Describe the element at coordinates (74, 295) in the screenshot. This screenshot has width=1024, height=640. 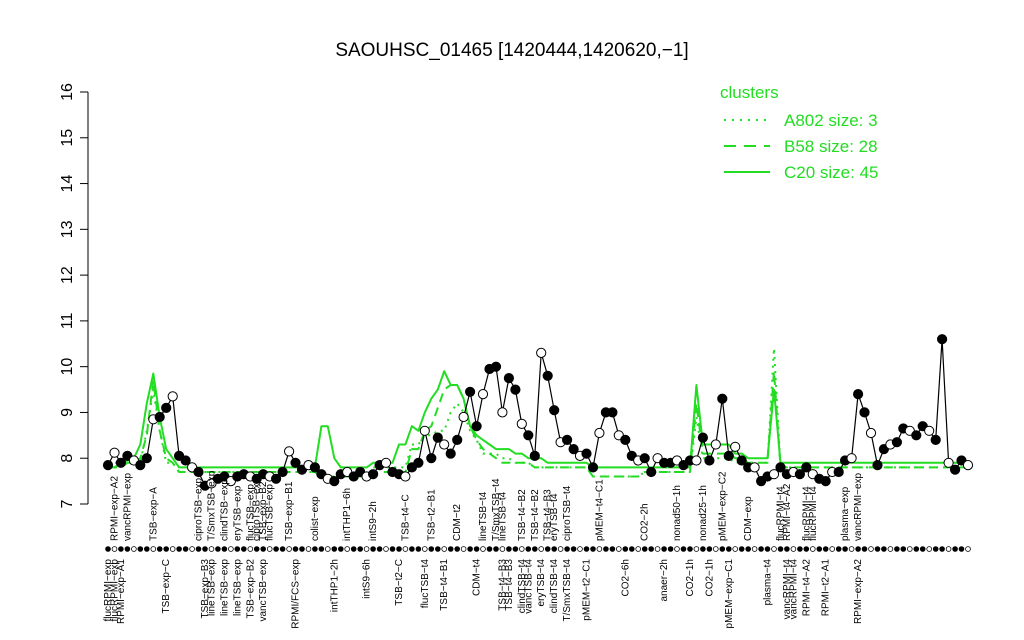
I see `y-axis: 7 8 9 10 11 12 13 14 15 16` at that location.